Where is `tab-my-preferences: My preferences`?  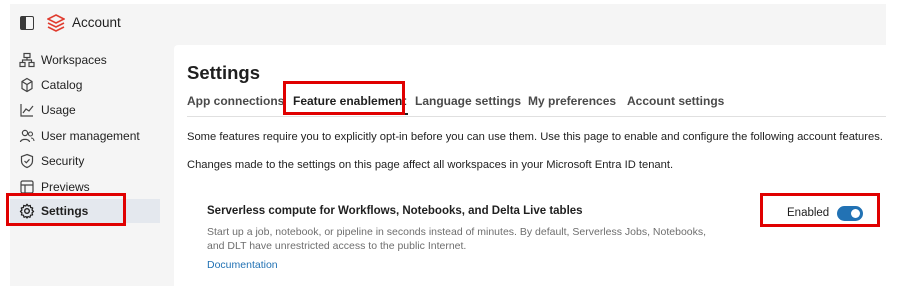 tab-my-preferences: My preferences is located at coordinates (572, 101).